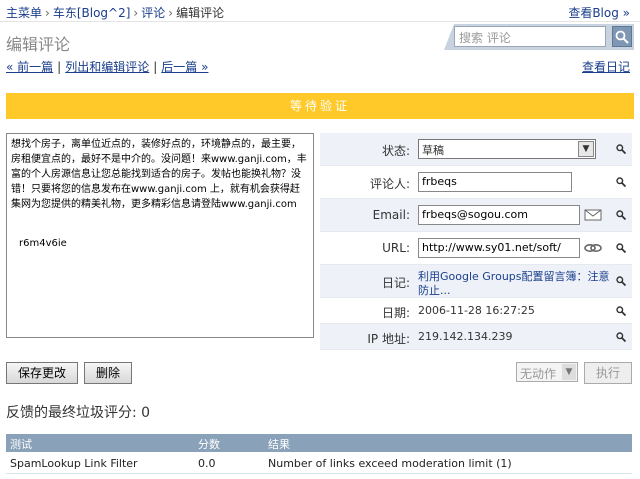 The height and width of the screenshot is (479, 640). What do you see at coordinates (108, 373) in the screenshot?
I see `delete-button: 删除` at bounding box center [108, 373].